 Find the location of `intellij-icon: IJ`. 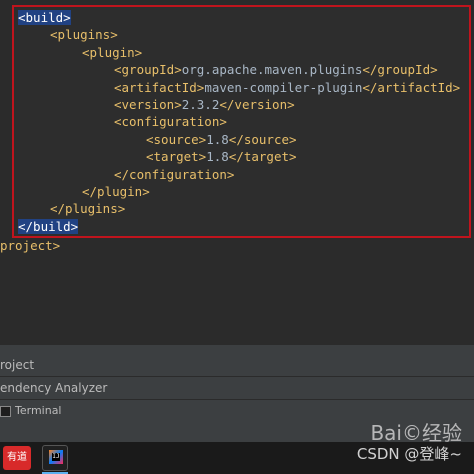

intellij-icon: IJ is located at coordinates (56, 457).